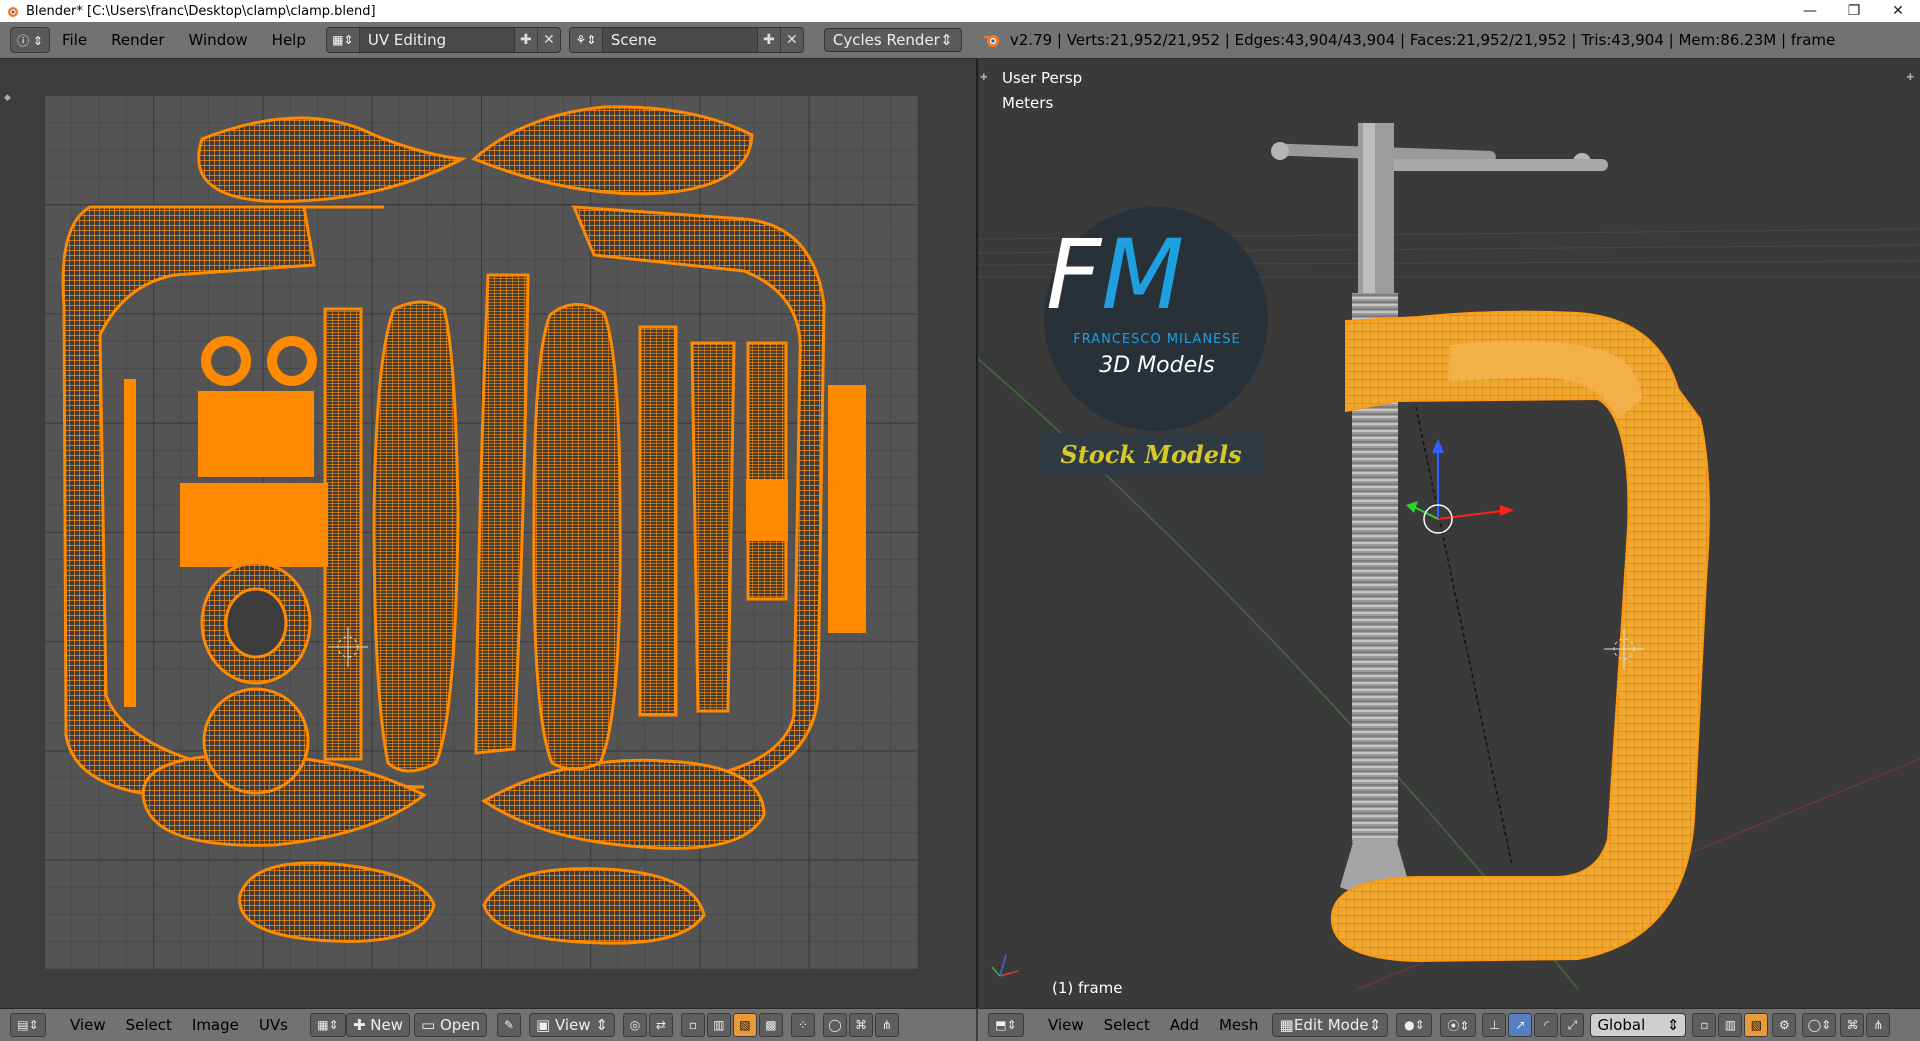 The height and width of the screenshot is (1041, 1920). Describe the element at coordinates (834, 1025) in the screenshot. I see `proportional-edit-icon: ◯` at that location.